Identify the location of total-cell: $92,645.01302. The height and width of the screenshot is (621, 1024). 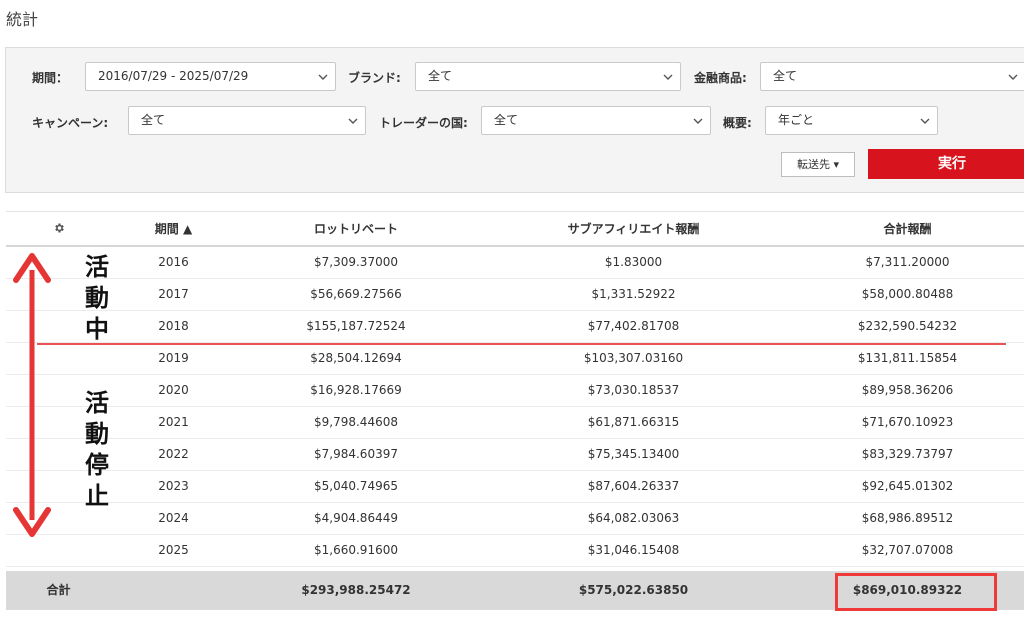
(907, 486).